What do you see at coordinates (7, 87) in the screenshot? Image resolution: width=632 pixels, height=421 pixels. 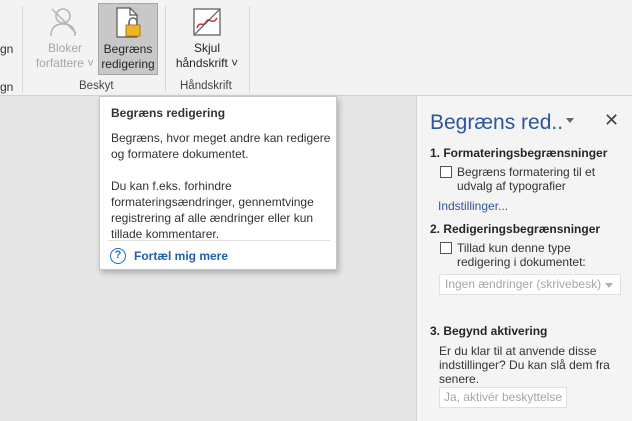 I see `cut-off-group-label: gn` at bounding box center [7, 87].